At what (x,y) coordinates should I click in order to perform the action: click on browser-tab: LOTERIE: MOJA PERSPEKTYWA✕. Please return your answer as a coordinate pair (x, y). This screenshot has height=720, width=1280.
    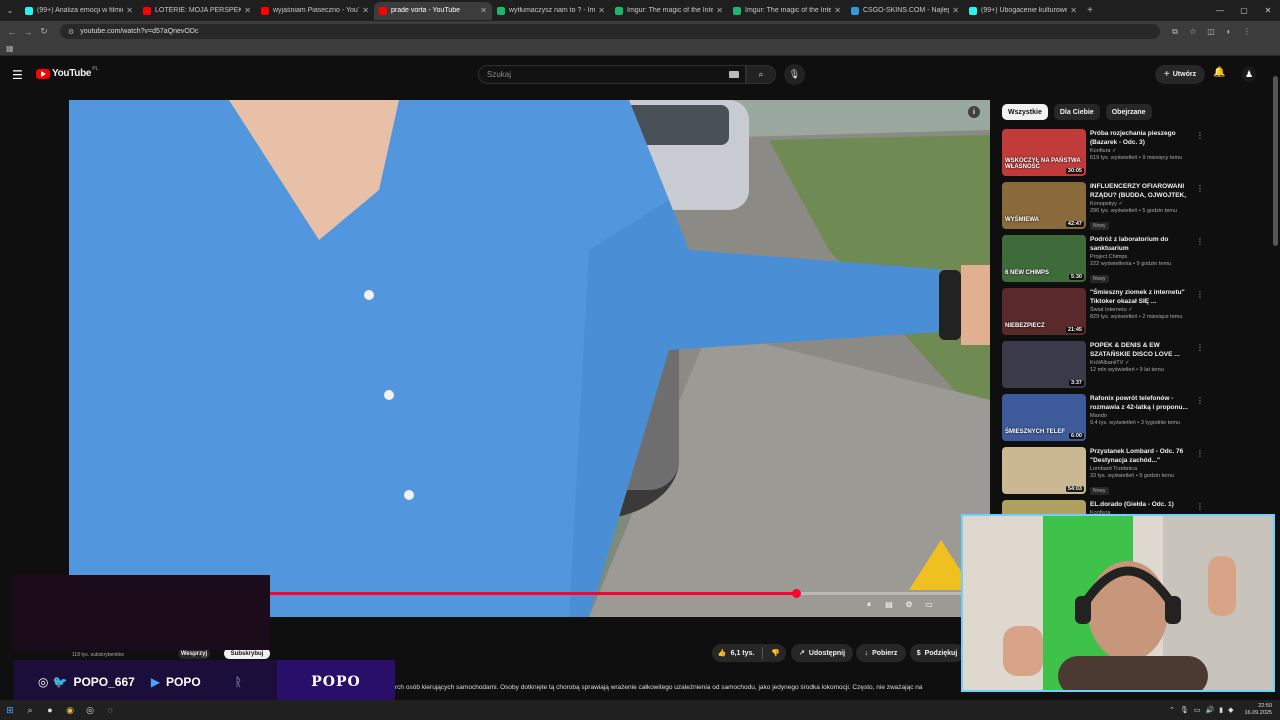
    Looking at the image, I should click on (197, 11).